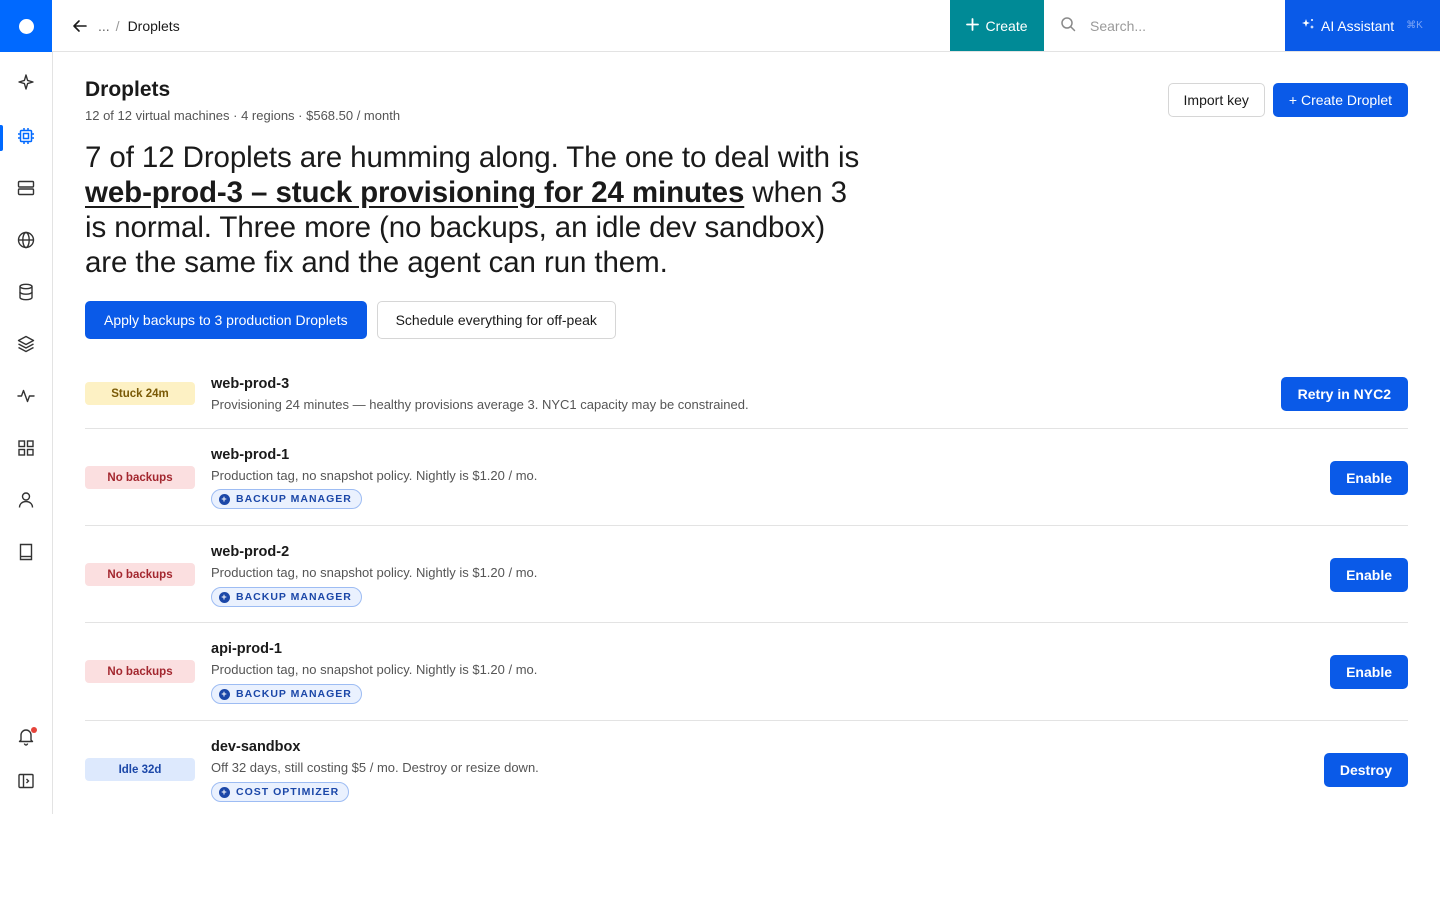 The height and width of the screenshot is (900, 1440). I want to click on breadcrumb-current: Droplets, so click(153, 25).